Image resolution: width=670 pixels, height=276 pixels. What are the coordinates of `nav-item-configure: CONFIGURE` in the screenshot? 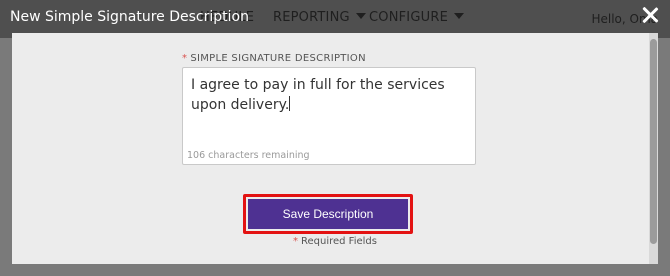 It's located at (416, 17).